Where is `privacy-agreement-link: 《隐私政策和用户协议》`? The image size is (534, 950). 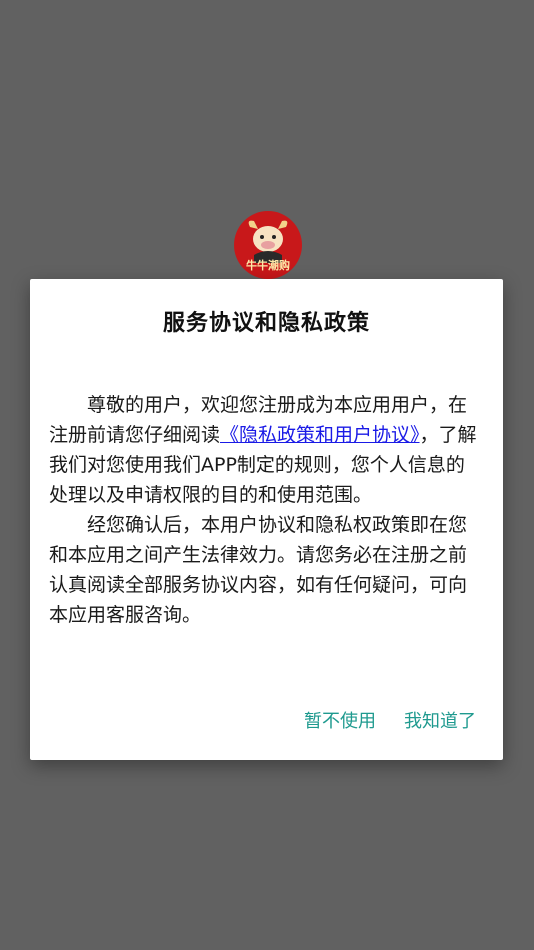
privacy-agreement-link: 《隐私政策和用户协议》 is located at coordinates (320, 435).